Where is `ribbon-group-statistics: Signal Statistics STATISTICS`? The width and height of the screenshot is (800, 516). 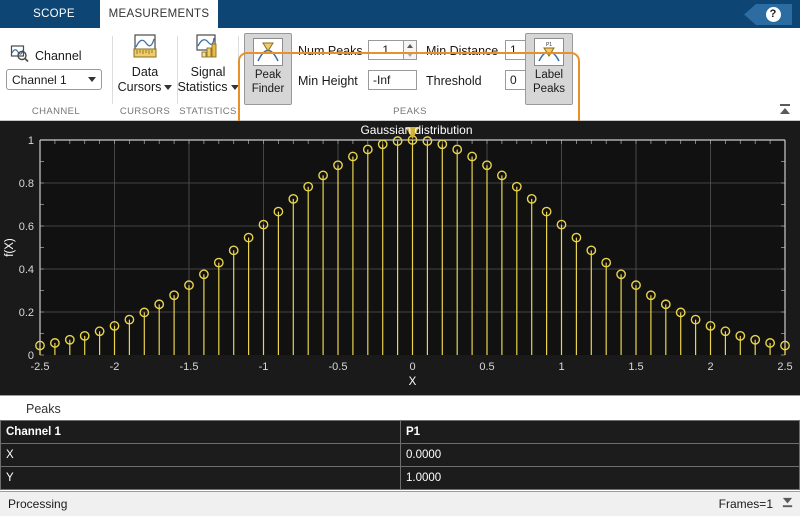 ribbon-group-statistics: Signal Statistics STATISTICS is located at coordinates (208, 74).